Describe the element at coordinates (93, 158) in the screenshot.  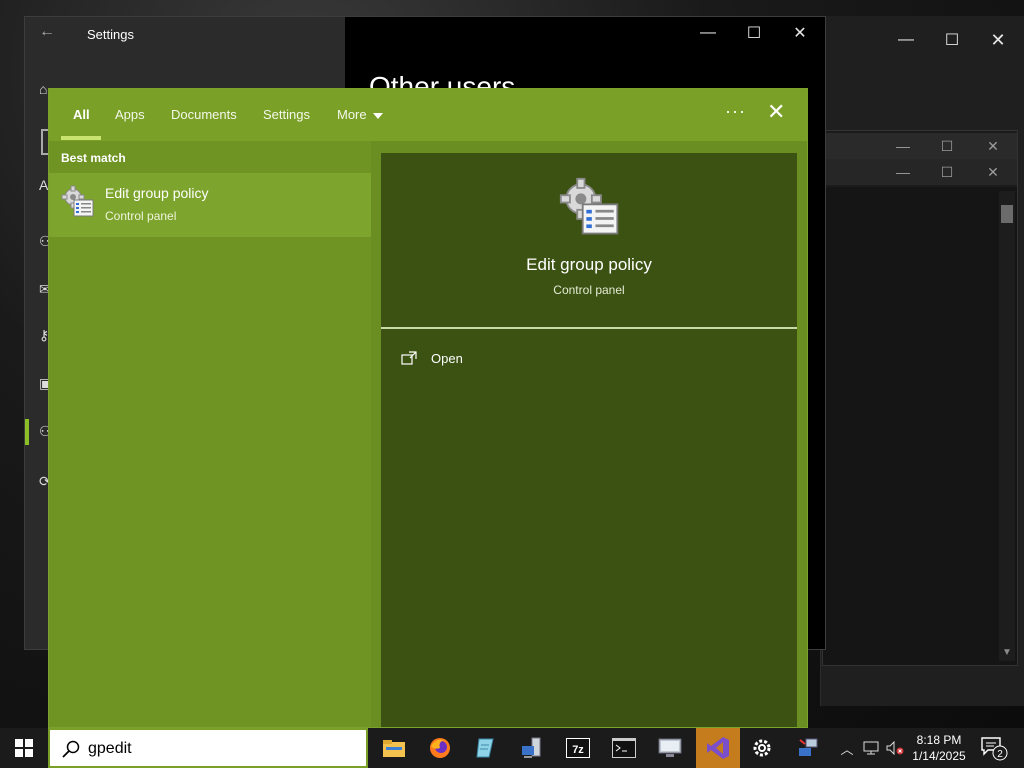
I see `best-match-label: Best match` at that location.